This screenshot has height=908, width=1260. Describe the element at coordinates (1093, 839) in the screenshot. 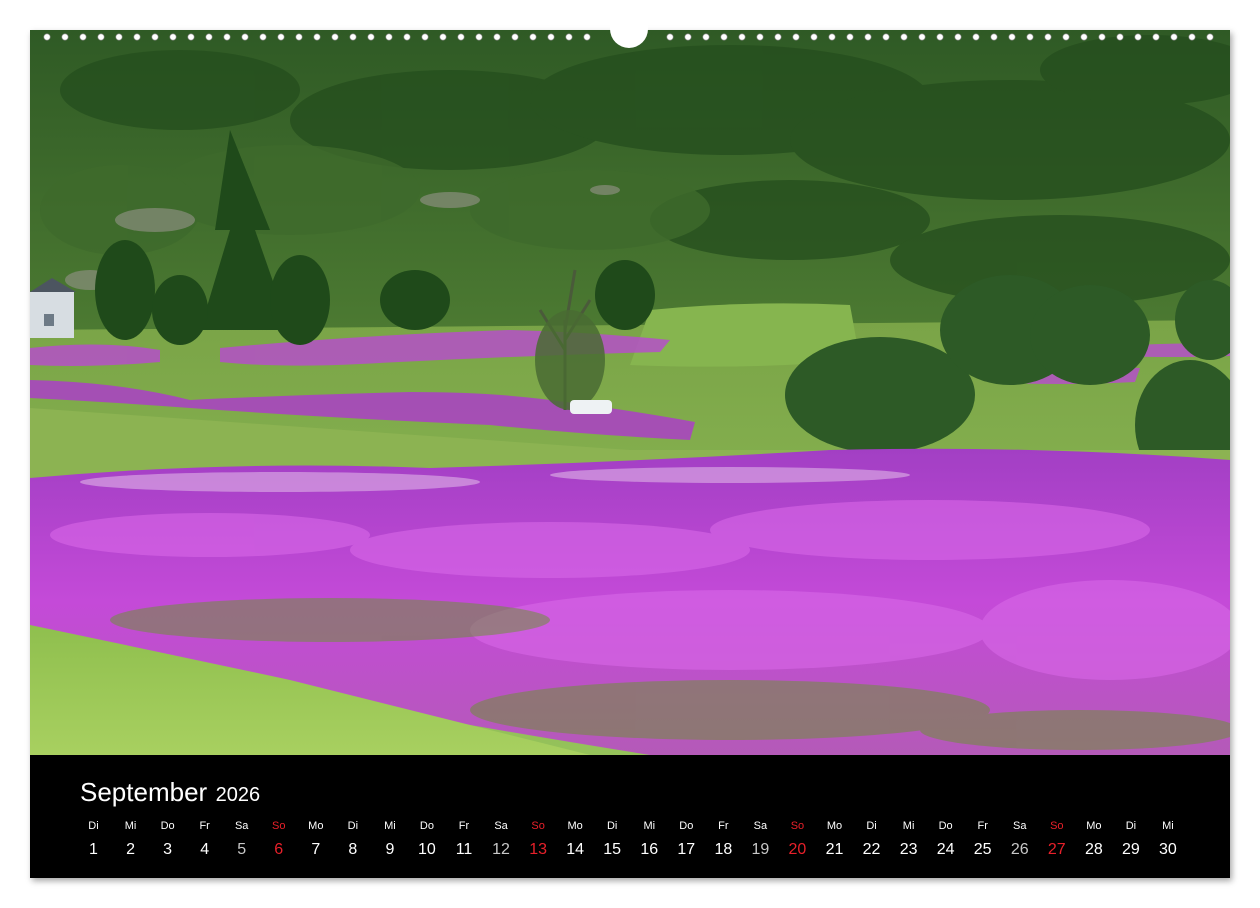

I see `day-cell: Mo 28` at that location.